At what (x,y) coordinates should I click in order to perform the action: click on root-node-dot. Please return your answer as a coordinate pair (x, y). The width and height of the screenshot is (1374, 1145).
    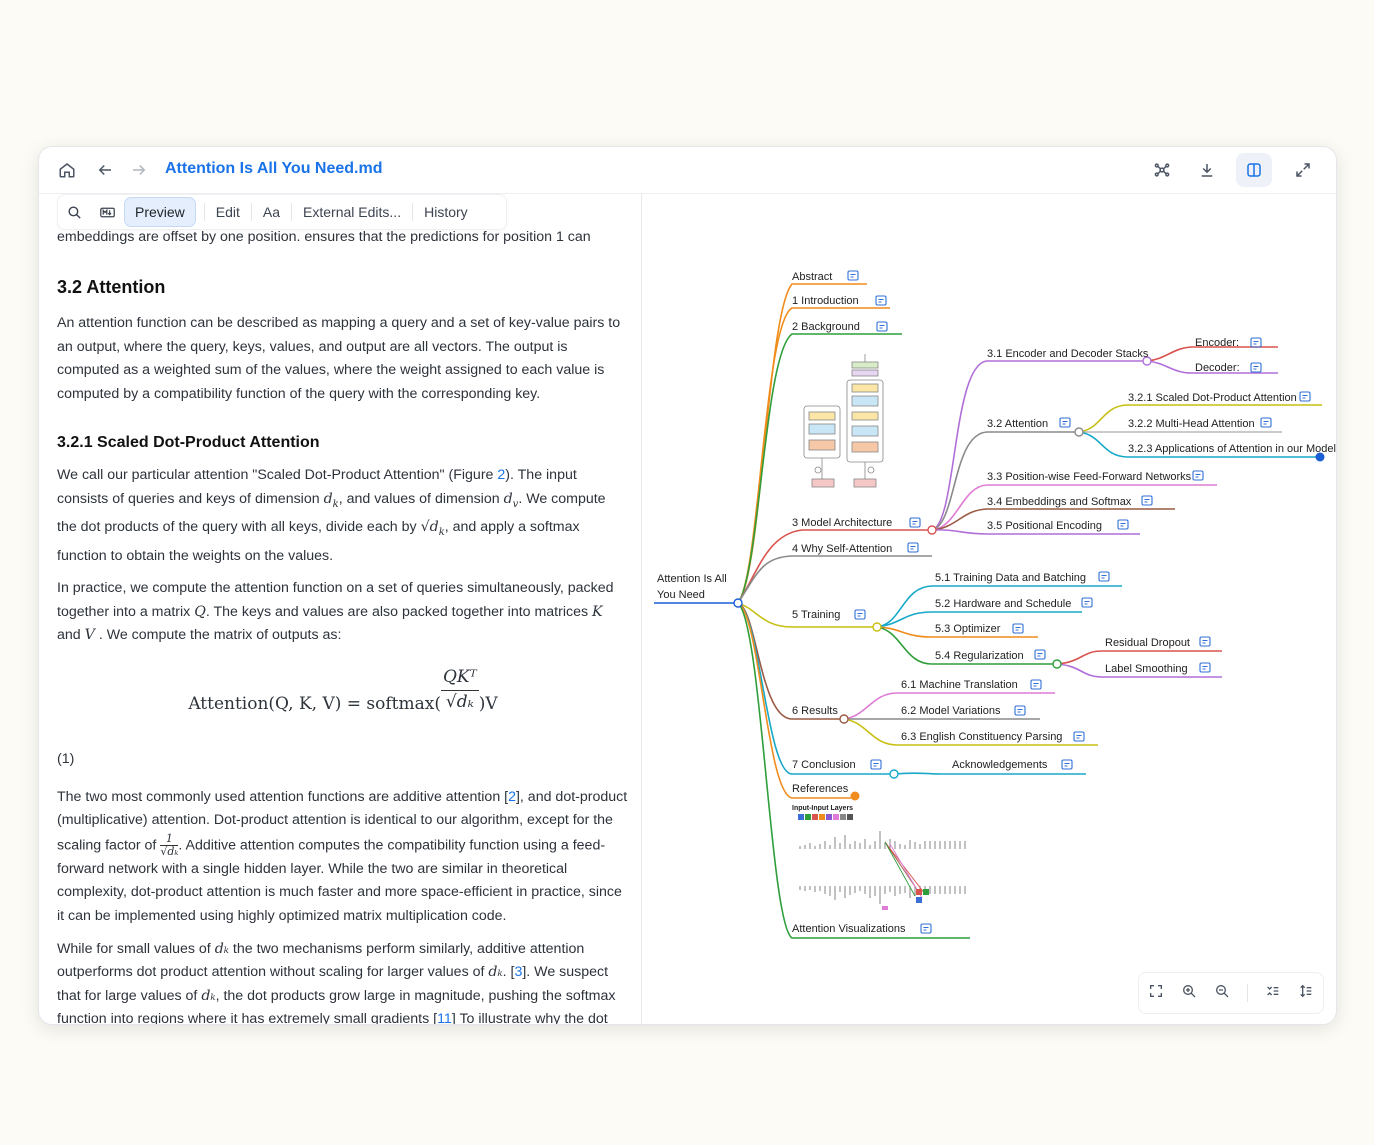
    Looking at the image, I should click on (738, 603).